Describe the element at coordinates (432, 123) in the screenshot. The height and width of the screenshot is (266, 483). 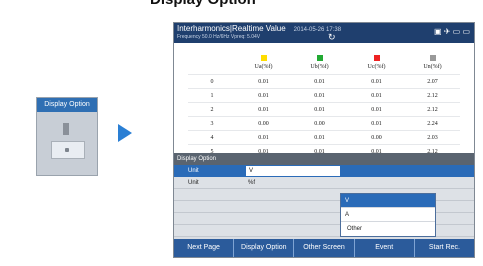
I see `table-cell: 2.24` at that location.